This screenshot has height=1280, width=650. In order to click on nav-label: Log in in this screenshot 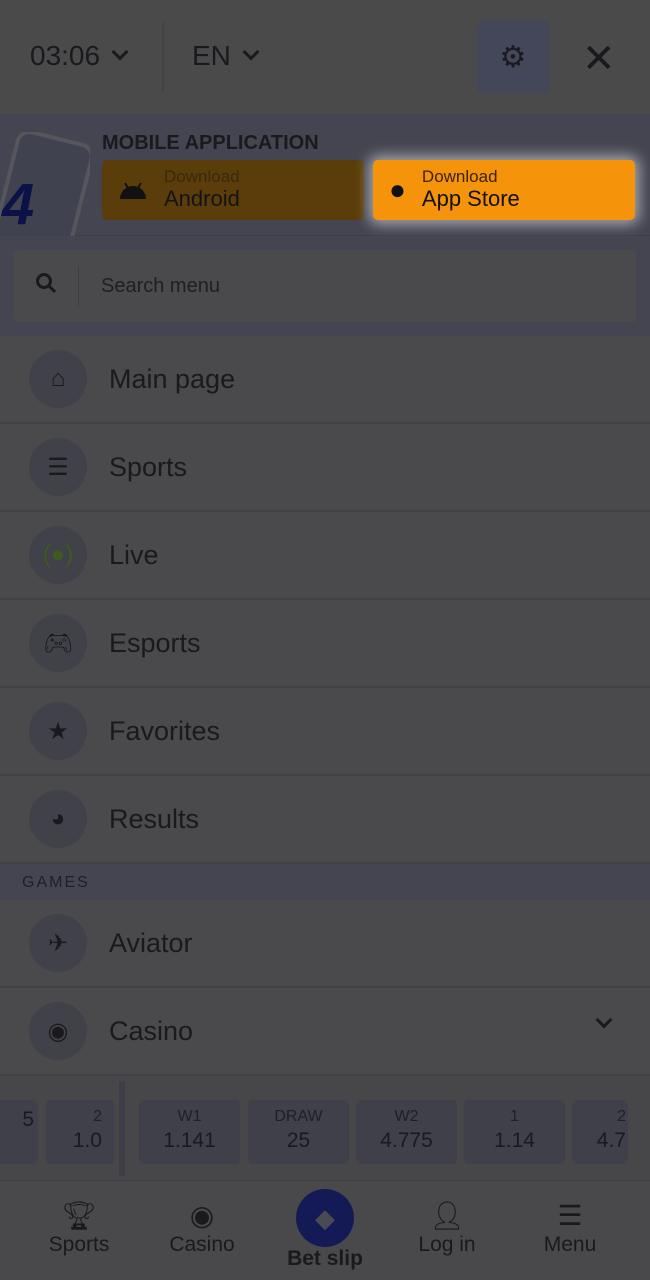, I will do `click(447, 1244)`.